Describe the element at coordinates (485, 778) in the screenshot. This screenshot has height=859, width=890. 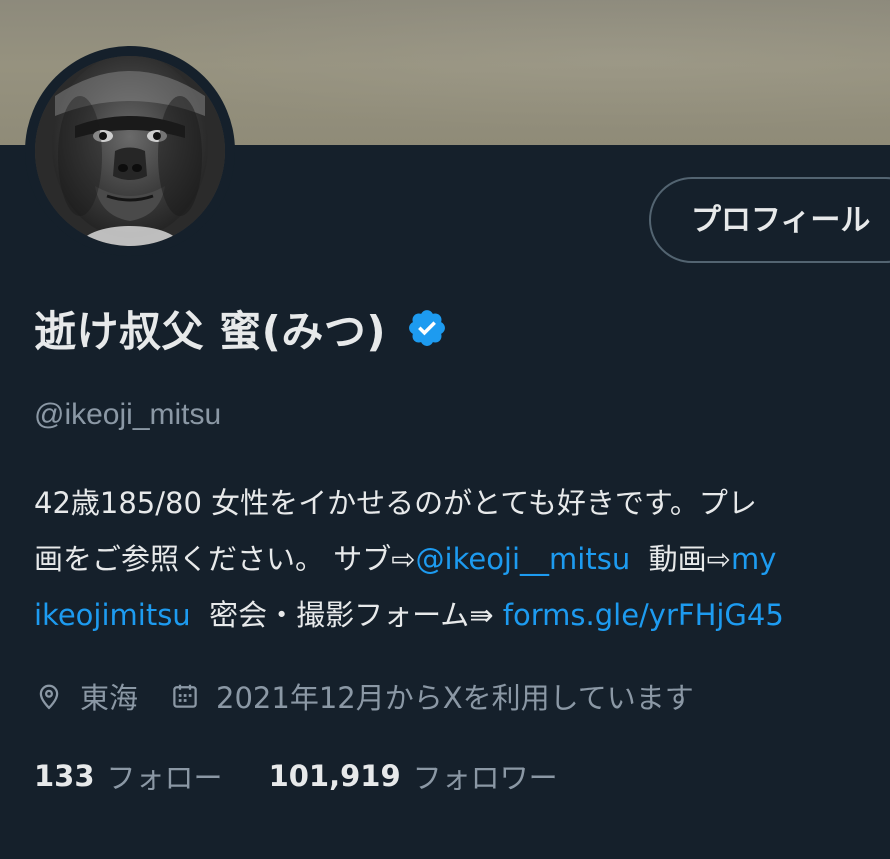
I see `followers-label: フォロワー` at that location.